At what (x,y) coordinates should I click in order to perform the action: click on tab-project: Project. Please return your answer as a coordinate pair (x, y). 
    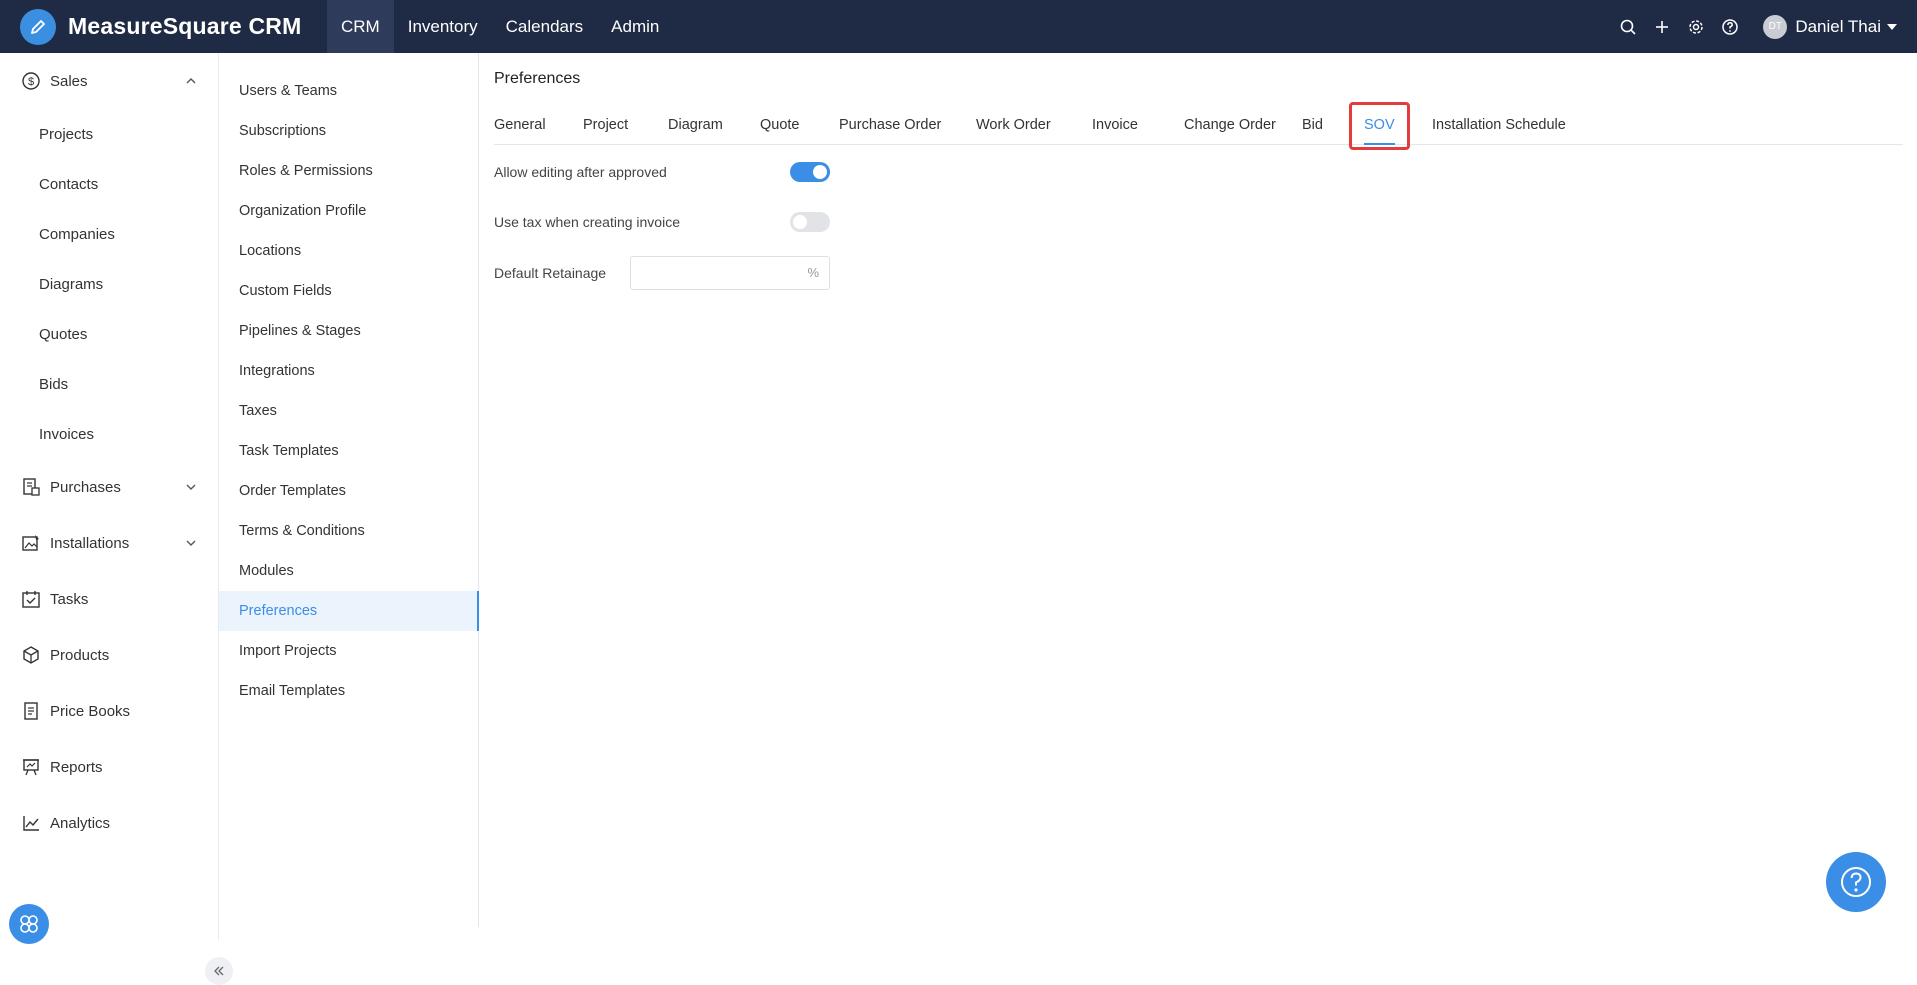
    Looking at the image, I should click on (605, 125).